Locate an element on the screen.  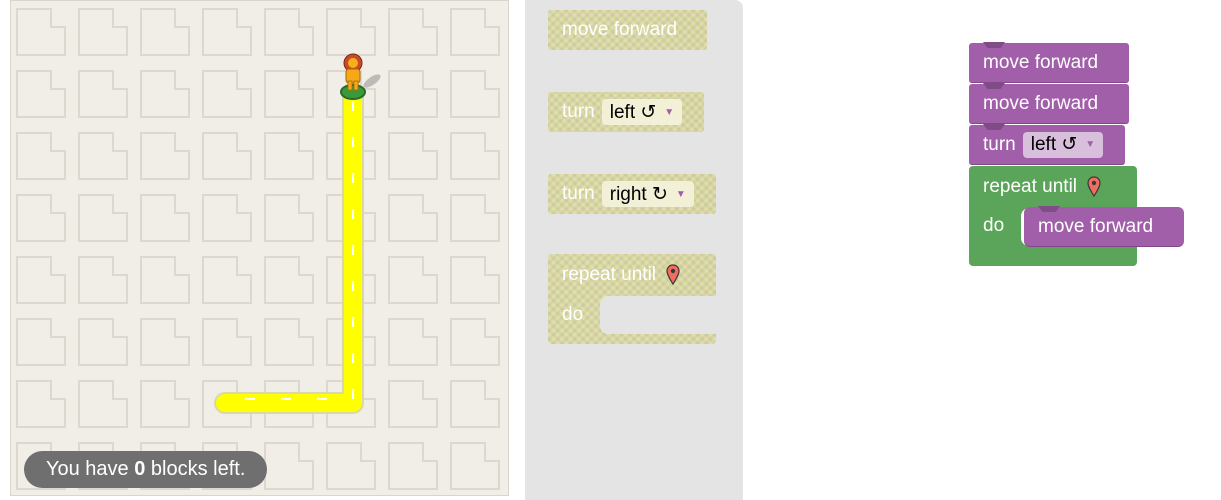
start-marker-icon is located at coordinates (353, 92).